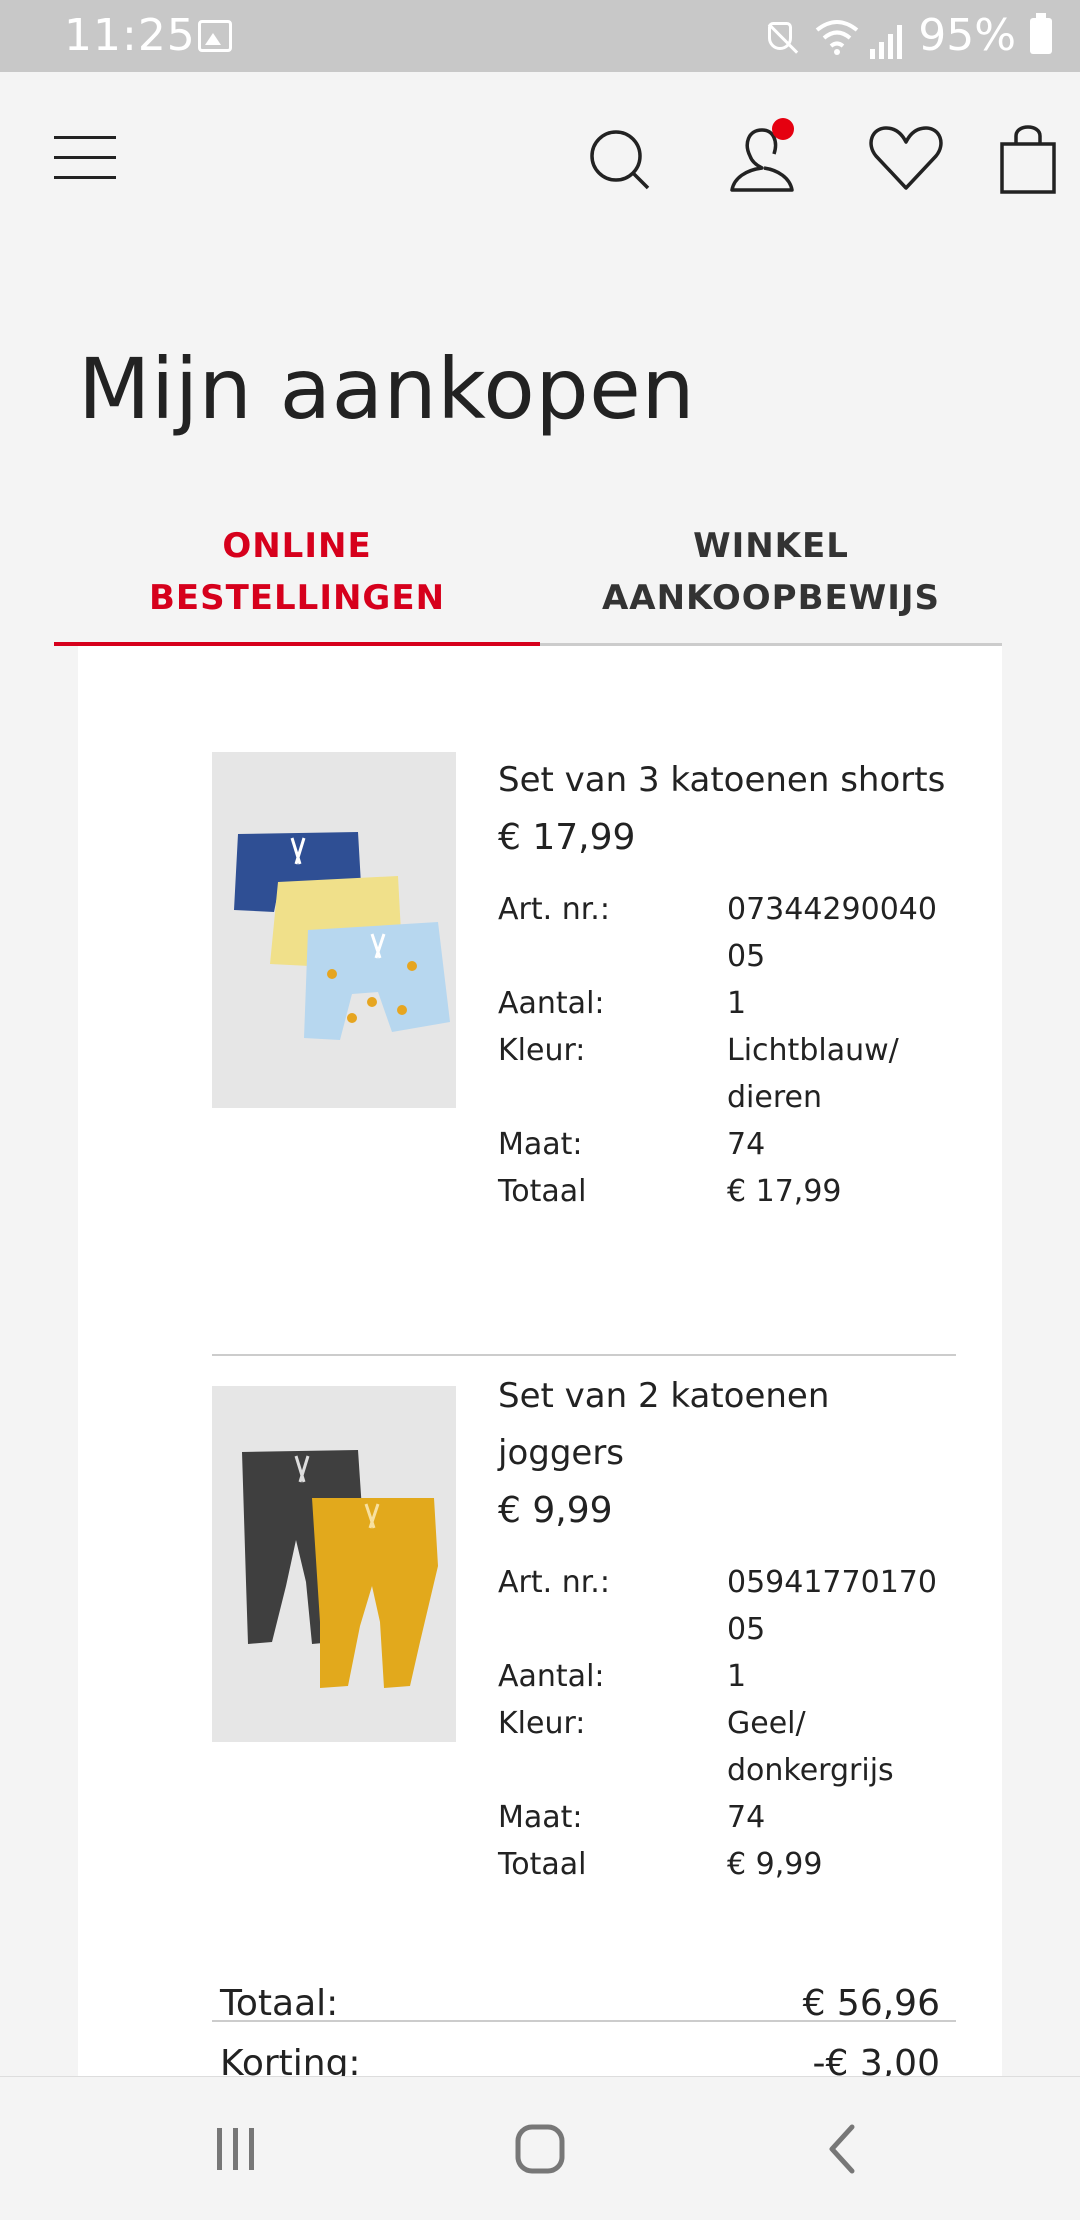  I want to click on detail-row-art-nr: Art. nr.: 0594177017005, so click(727, 1606).